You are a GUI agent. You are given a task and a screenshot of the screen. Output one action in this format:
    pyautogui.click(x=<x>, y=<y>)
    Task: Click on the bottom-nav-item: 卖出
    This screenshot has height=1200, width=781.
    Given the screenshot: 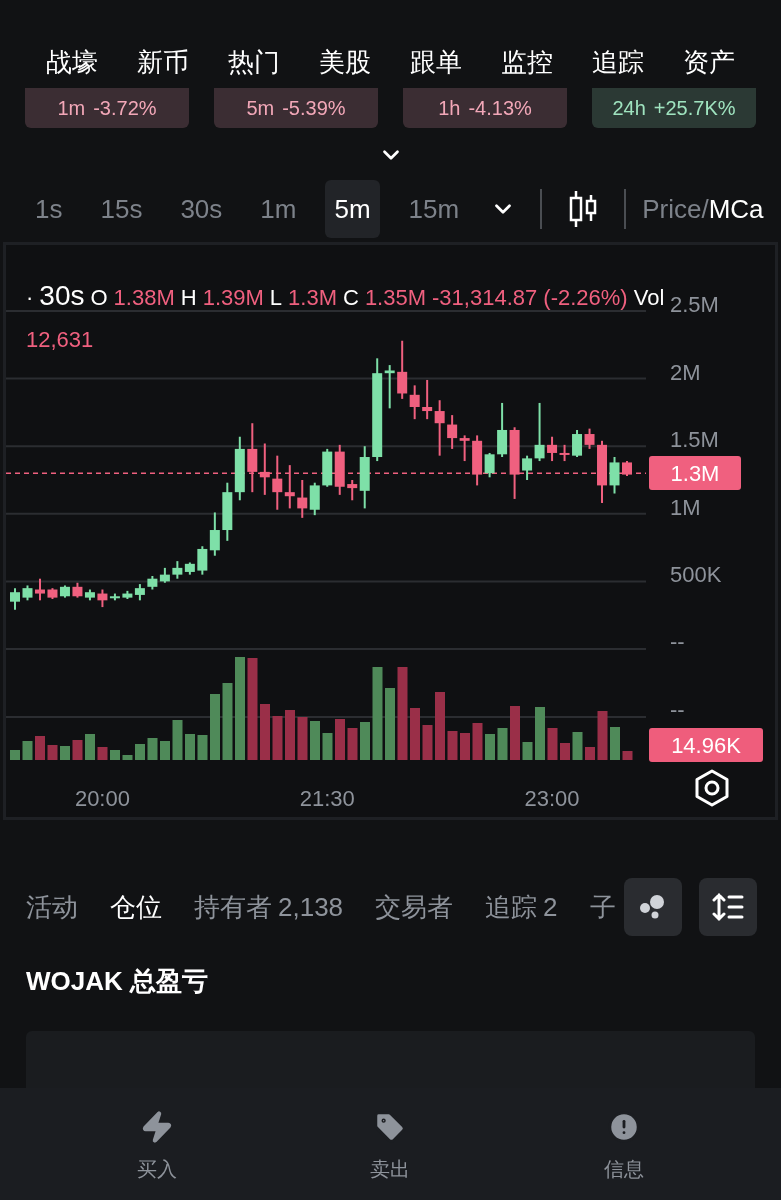 What is the action you would take?
    pyautogui.click(x=390, y=1155)
    